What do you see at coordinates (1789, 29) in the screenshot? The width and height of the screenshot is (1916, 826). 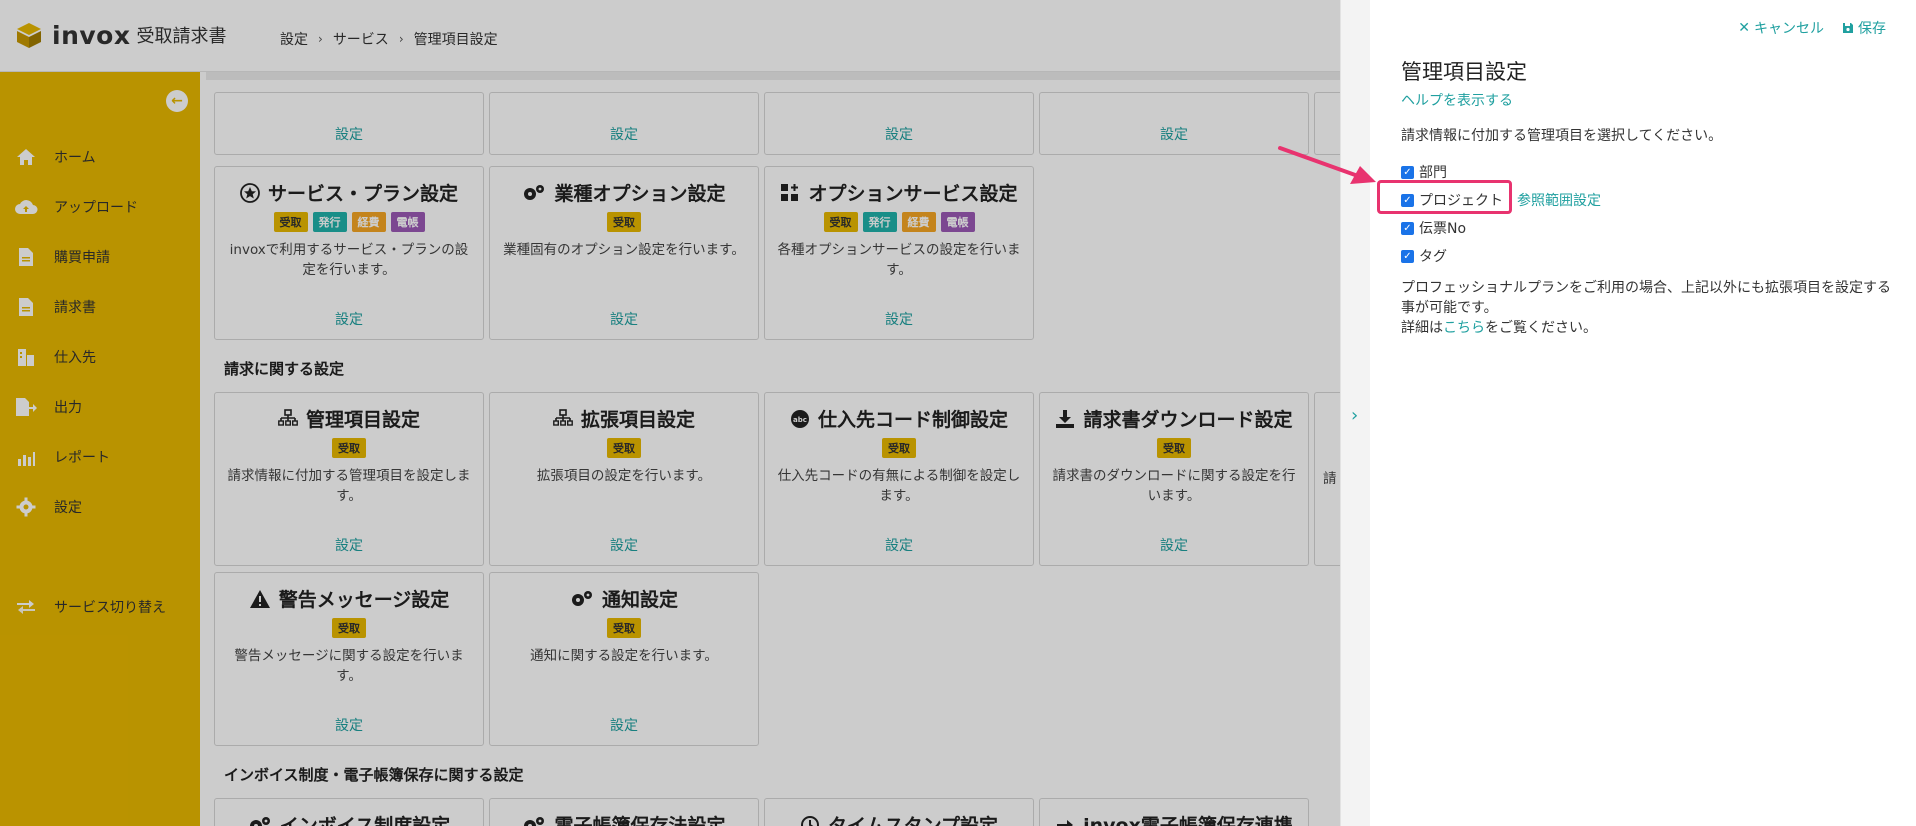 I see `cancel-label: キャンセル` at bounding box center [1789, 29].